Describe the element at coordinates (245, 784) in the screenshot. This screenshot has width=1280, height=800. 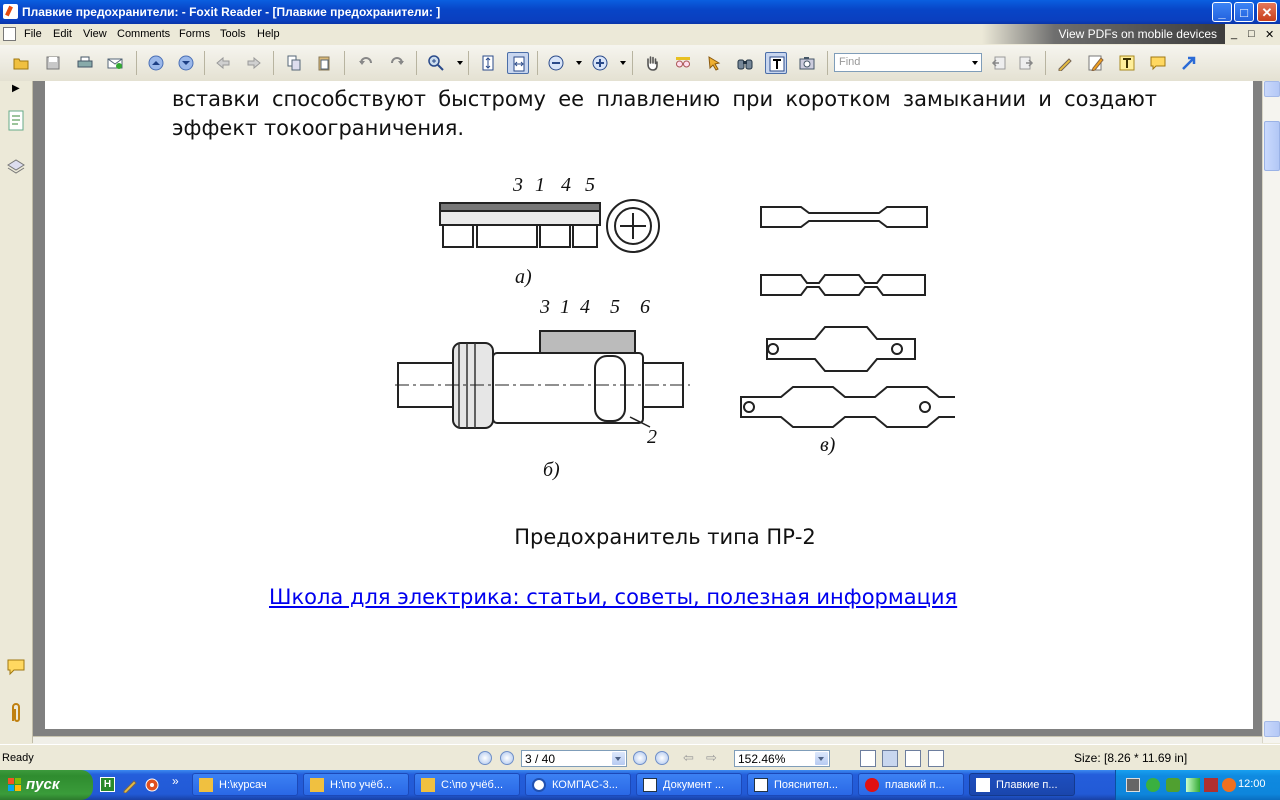
I see `task-button-0: H:\курсач` at that location.